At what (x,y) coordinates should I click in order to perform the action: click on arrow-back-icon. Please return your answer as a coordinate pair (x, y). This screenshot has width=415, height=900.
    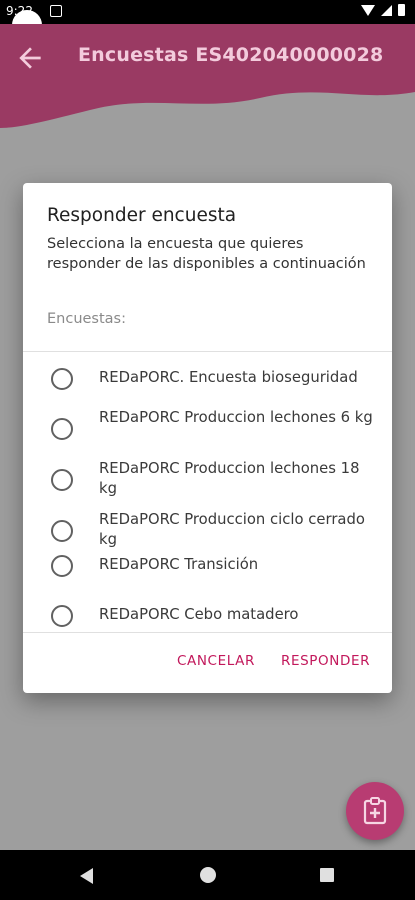
    Looking at the image, I should click on (30, 58).